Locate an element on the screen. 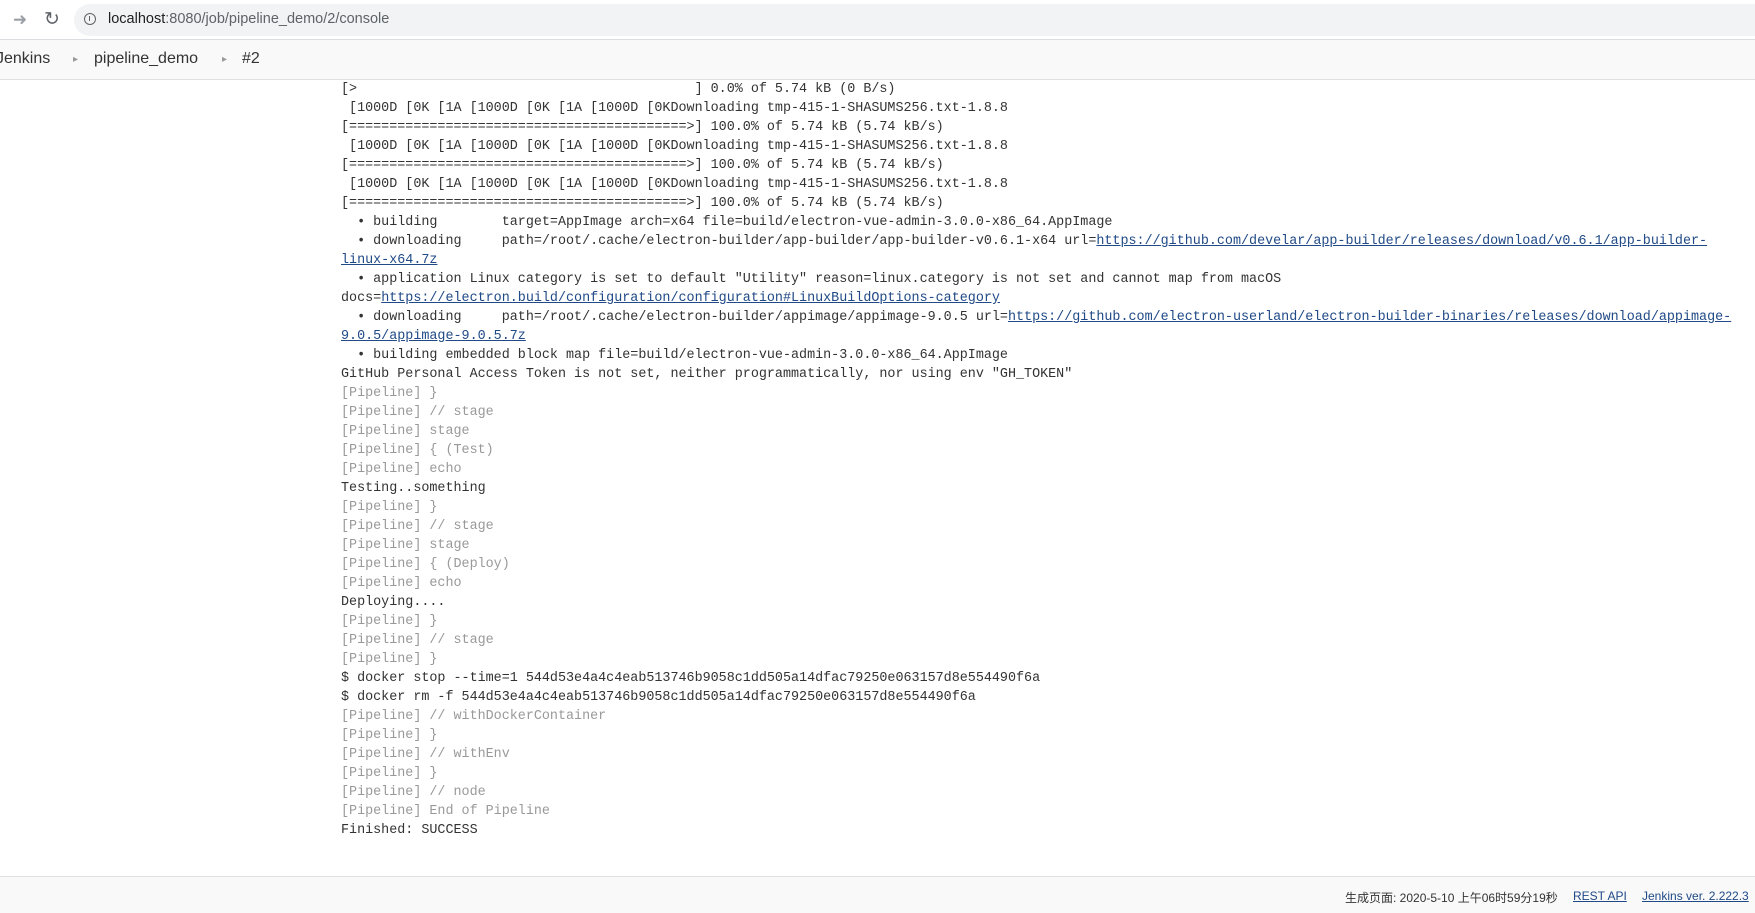 Image resolution: width=1755 pixels, height=913 pixels. page-generated-timestamp: 生成页面: 2020-5-10 上午06时59分19秒 is located at coordinates (1451, 898).